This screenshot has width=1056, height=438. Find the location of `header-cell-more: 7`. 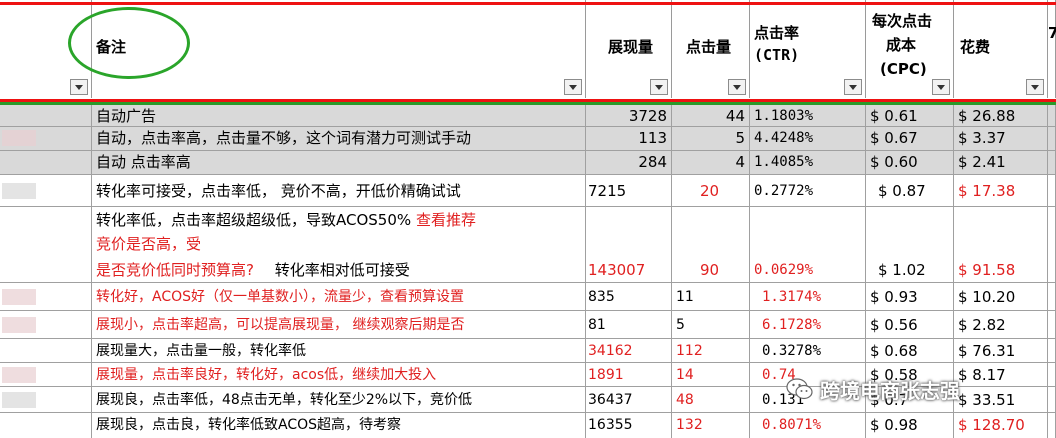

header-cell-more: 7 is located at coordinates (1052, 49).